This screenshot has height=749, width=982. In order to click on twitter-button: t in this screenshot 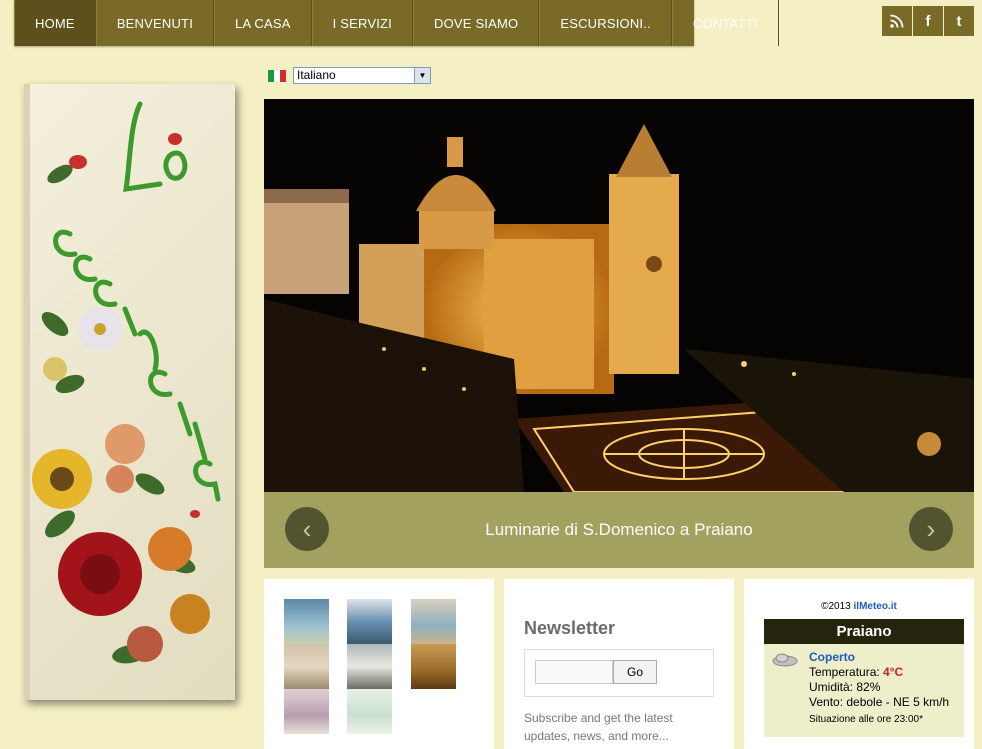, I will do `click(959, 21)`.